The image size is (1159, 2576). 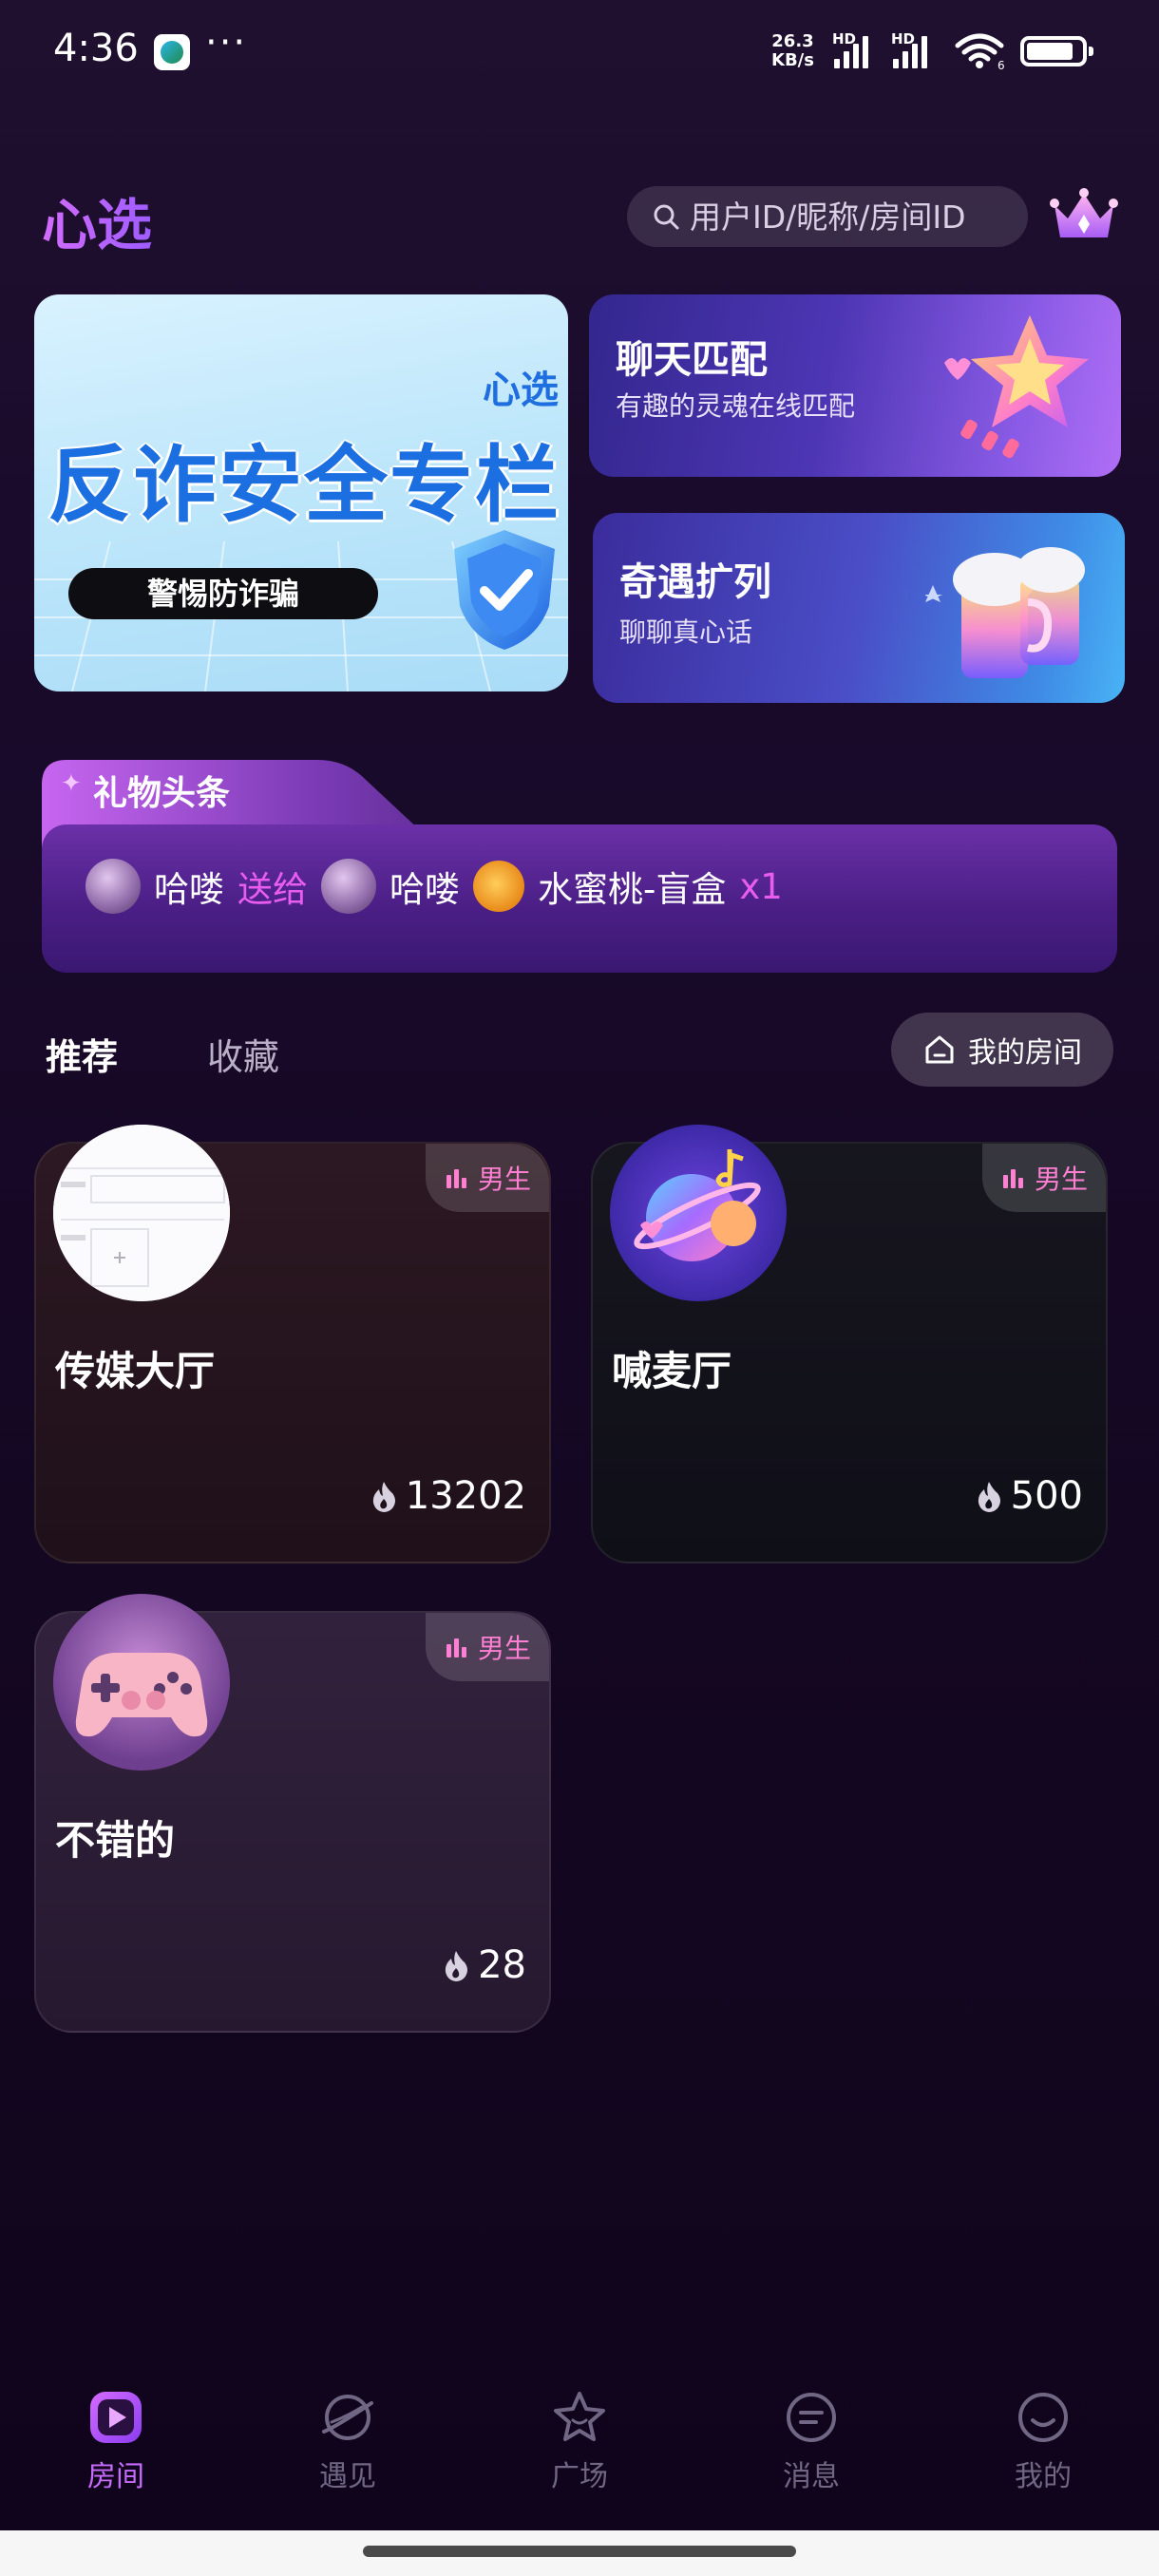 What do you see at coordinates (1043, 2417) in the screenshot?
I see `smile-icon` at bounding box center [1043, 2417].